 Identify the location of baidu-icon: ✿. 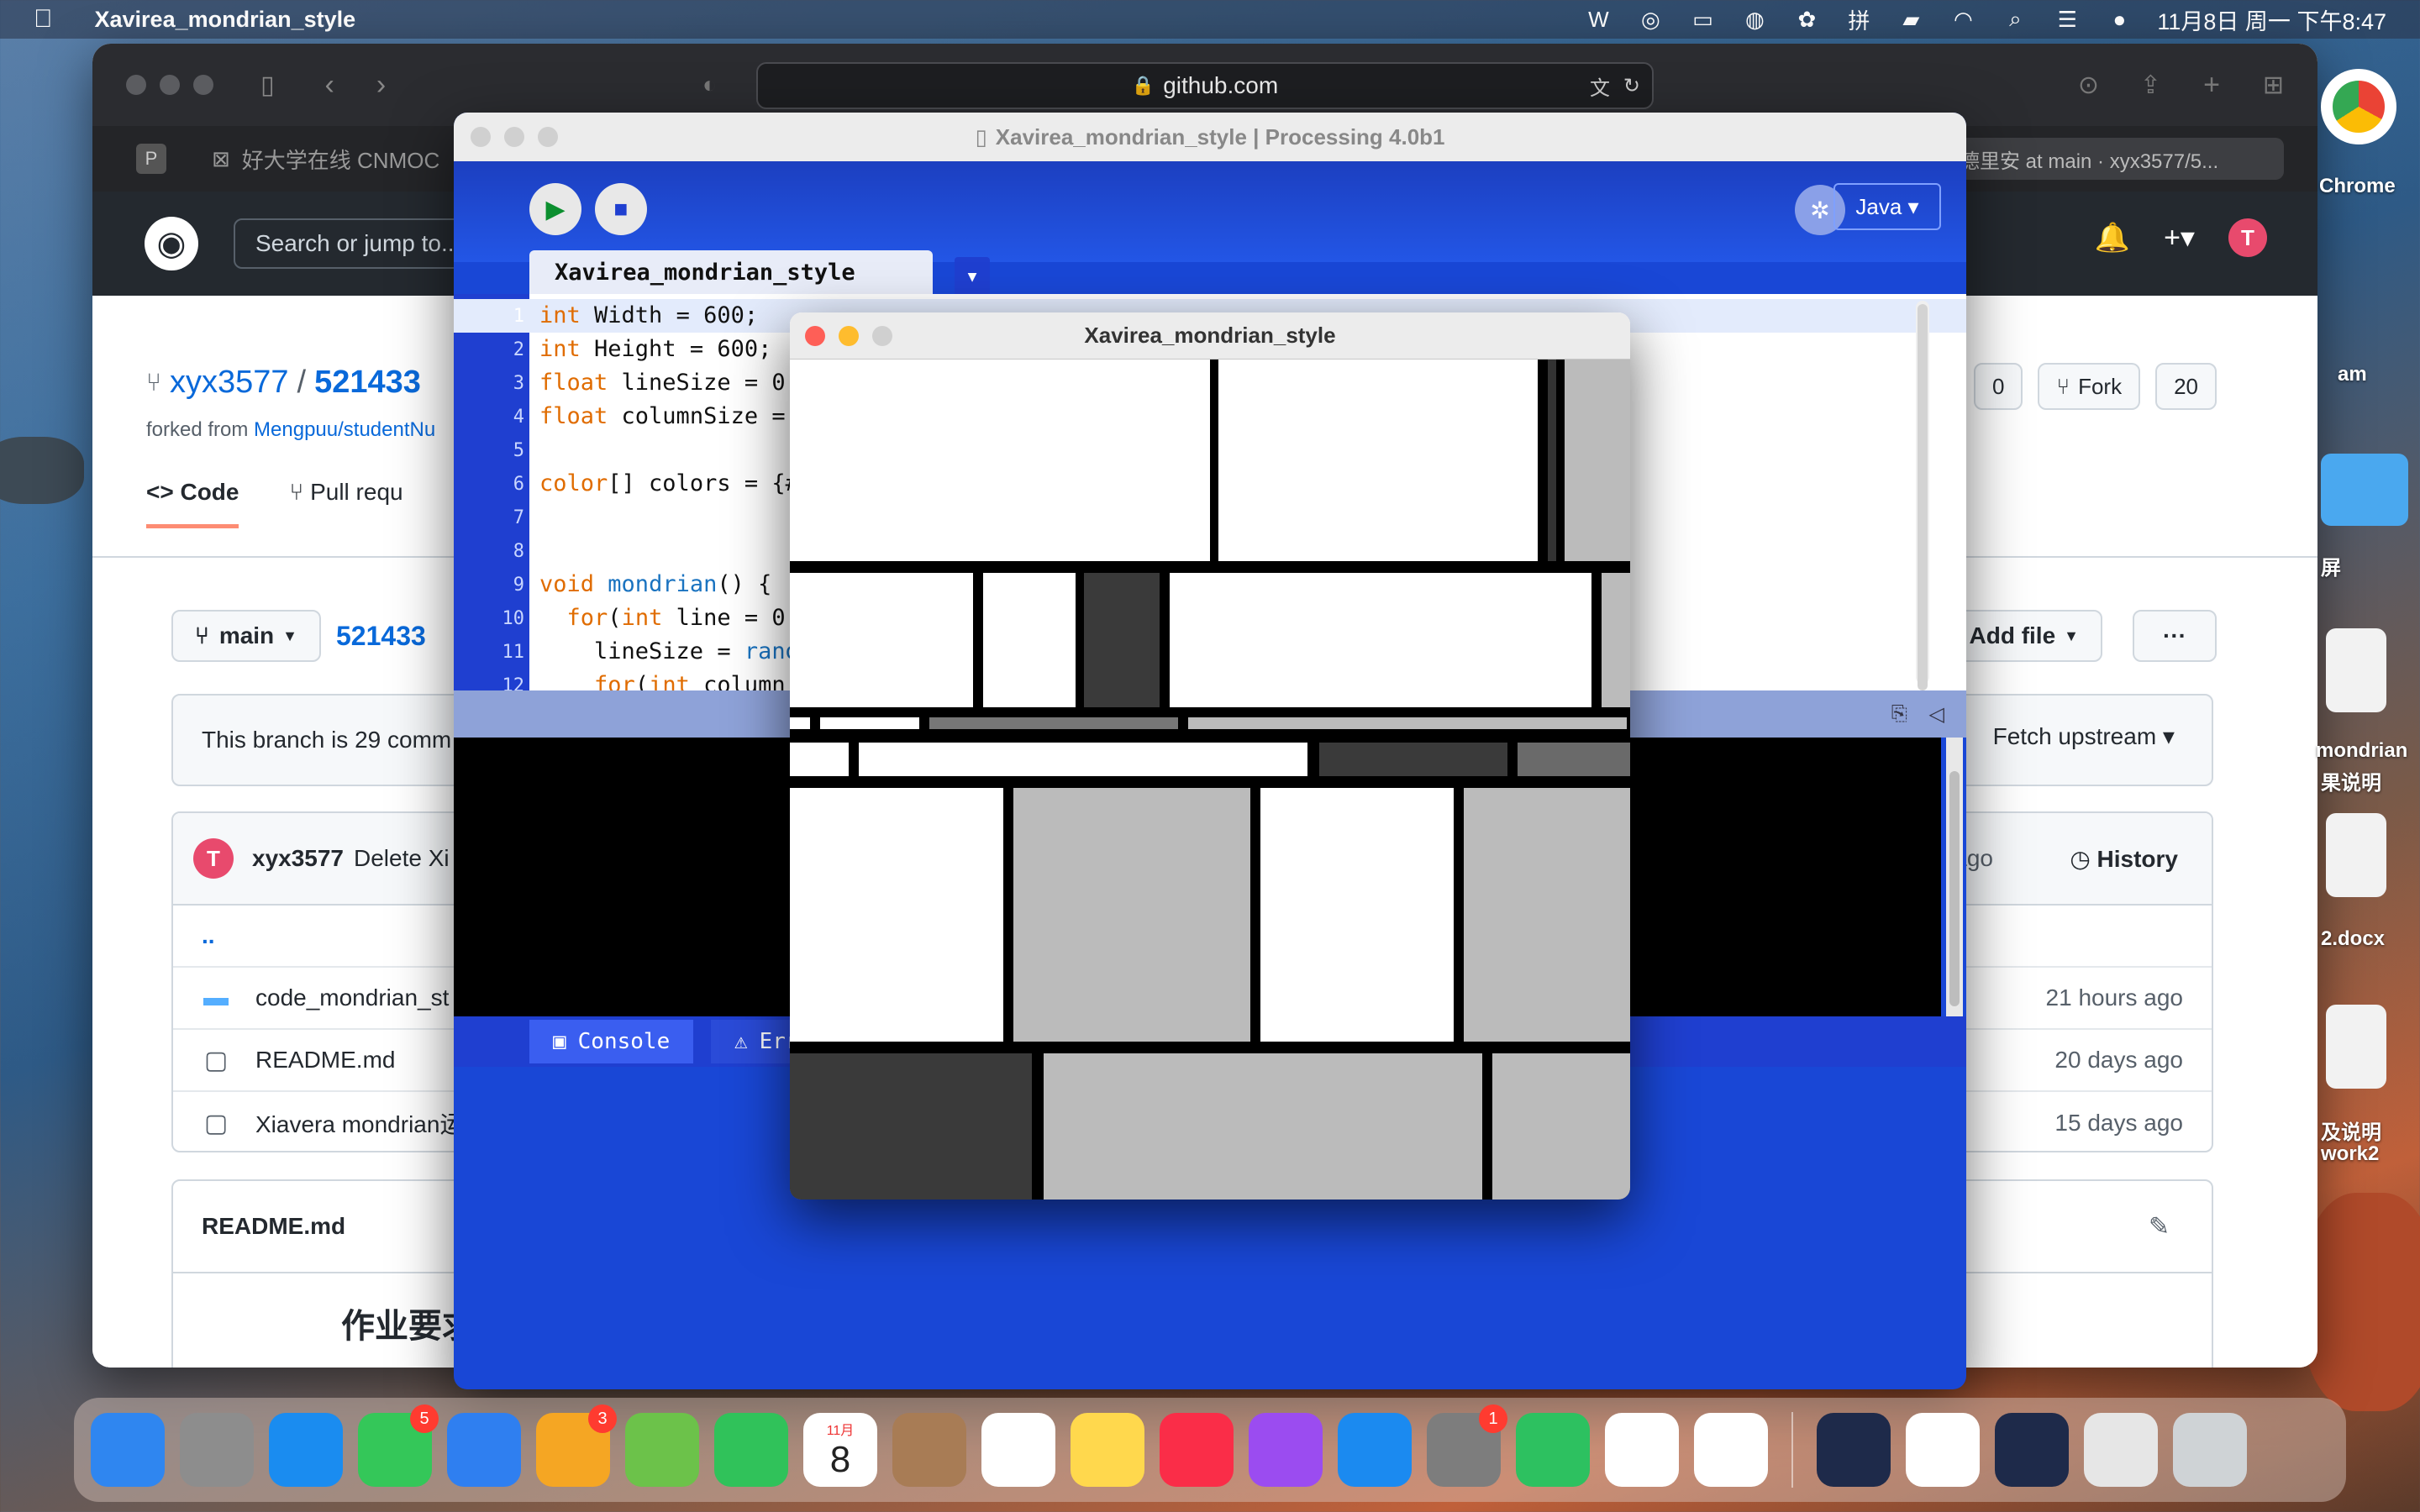
(1806, 19).